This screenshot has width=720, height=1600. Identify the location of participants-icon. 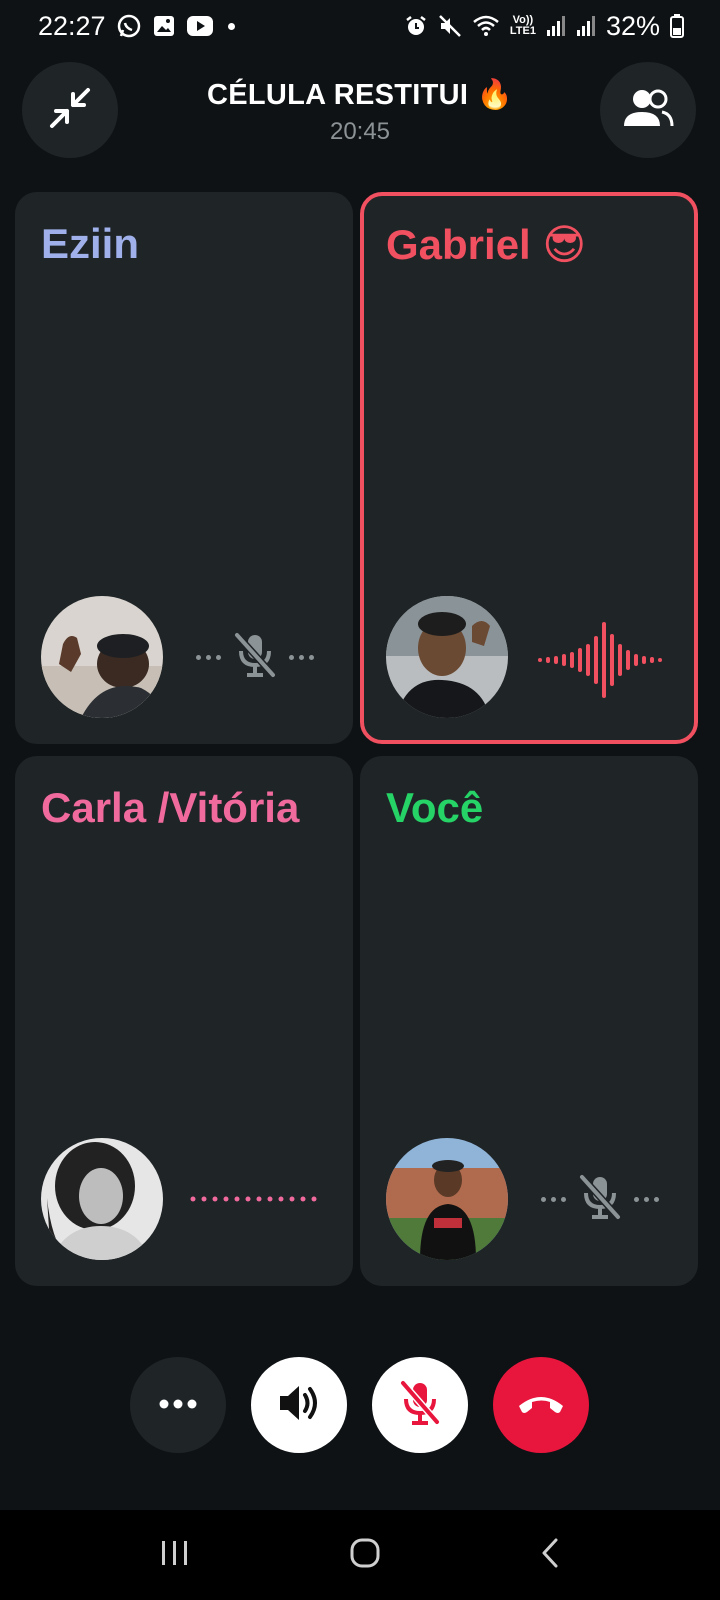
(648, 110).